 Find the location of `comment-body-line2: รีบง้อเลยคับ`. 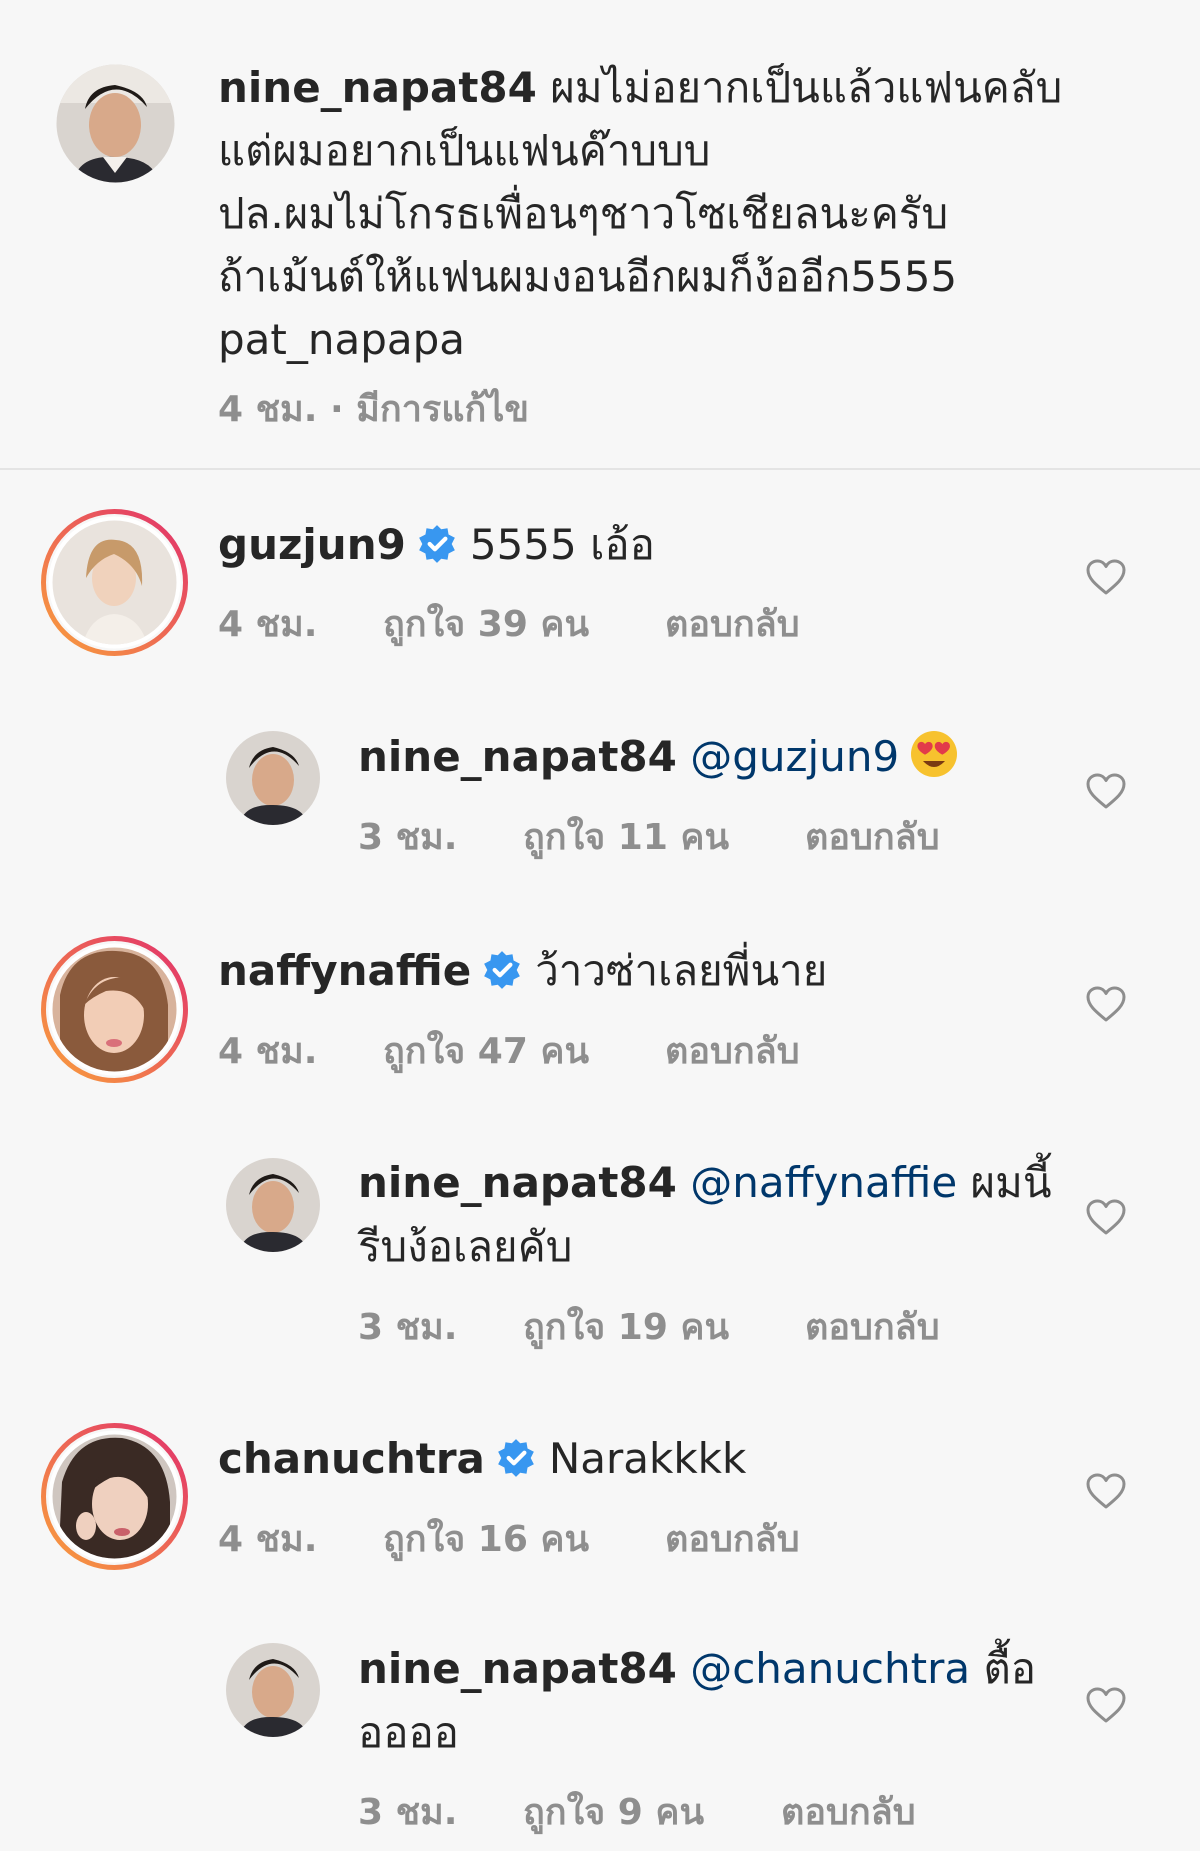

comment-body-line2: รีบง้อเลยคับ is located at coordinates (465, 1246).